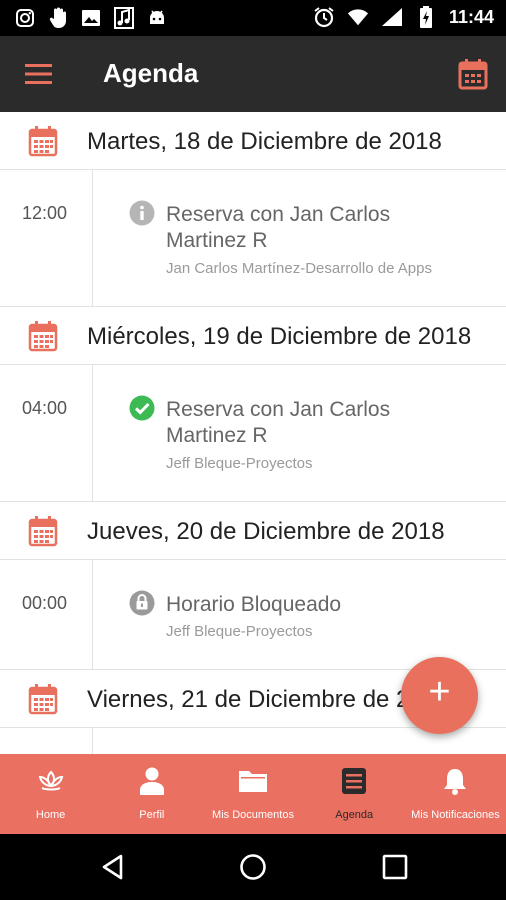  I want to click on add-event-button: +, so click(439, 695).